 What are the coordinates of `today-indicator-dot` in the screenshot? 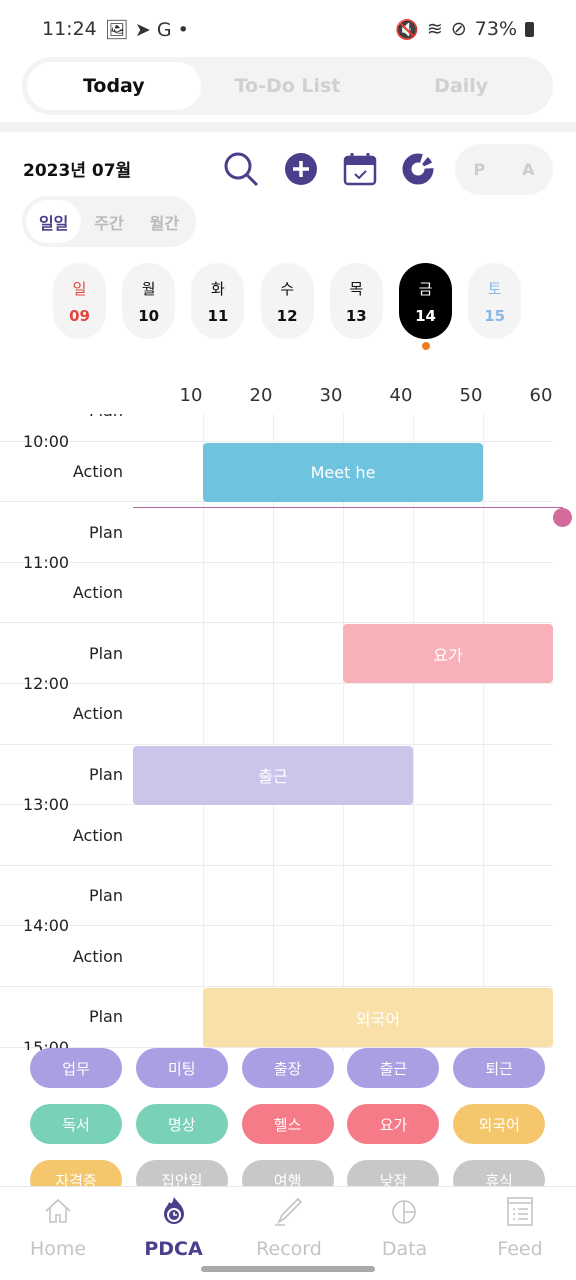 It's located at (426, 346).